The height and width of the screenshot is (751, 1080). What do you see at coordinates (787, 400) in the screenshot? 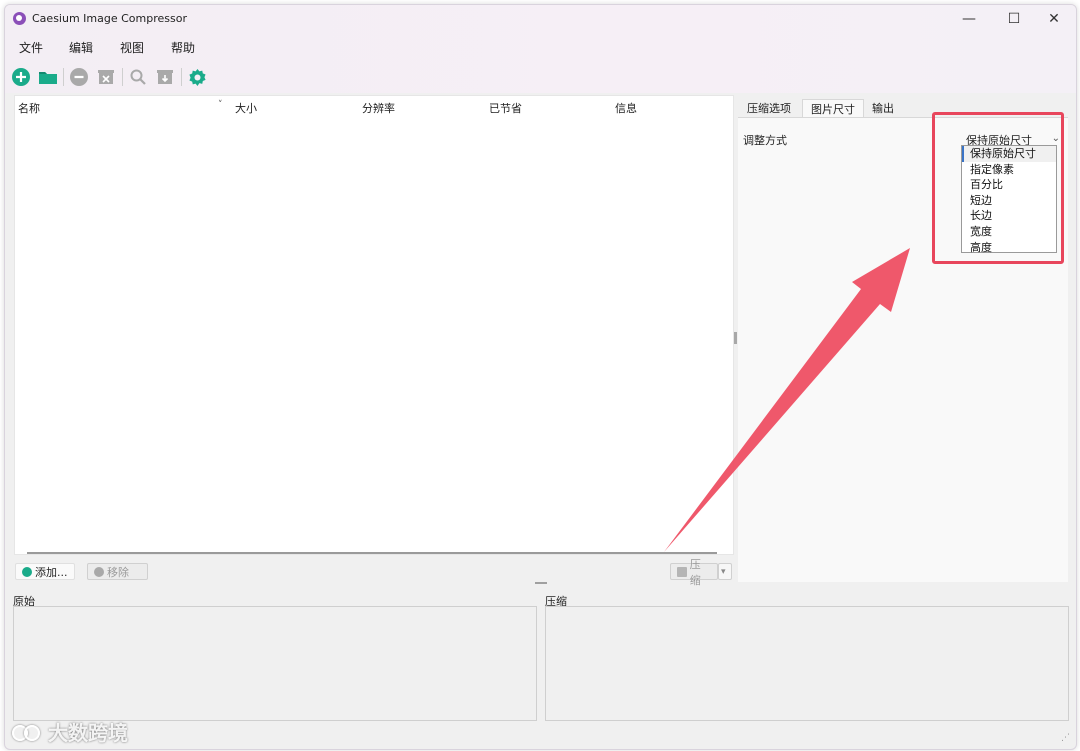
I see `annotation-arrow` at bounding box center [787, 400].